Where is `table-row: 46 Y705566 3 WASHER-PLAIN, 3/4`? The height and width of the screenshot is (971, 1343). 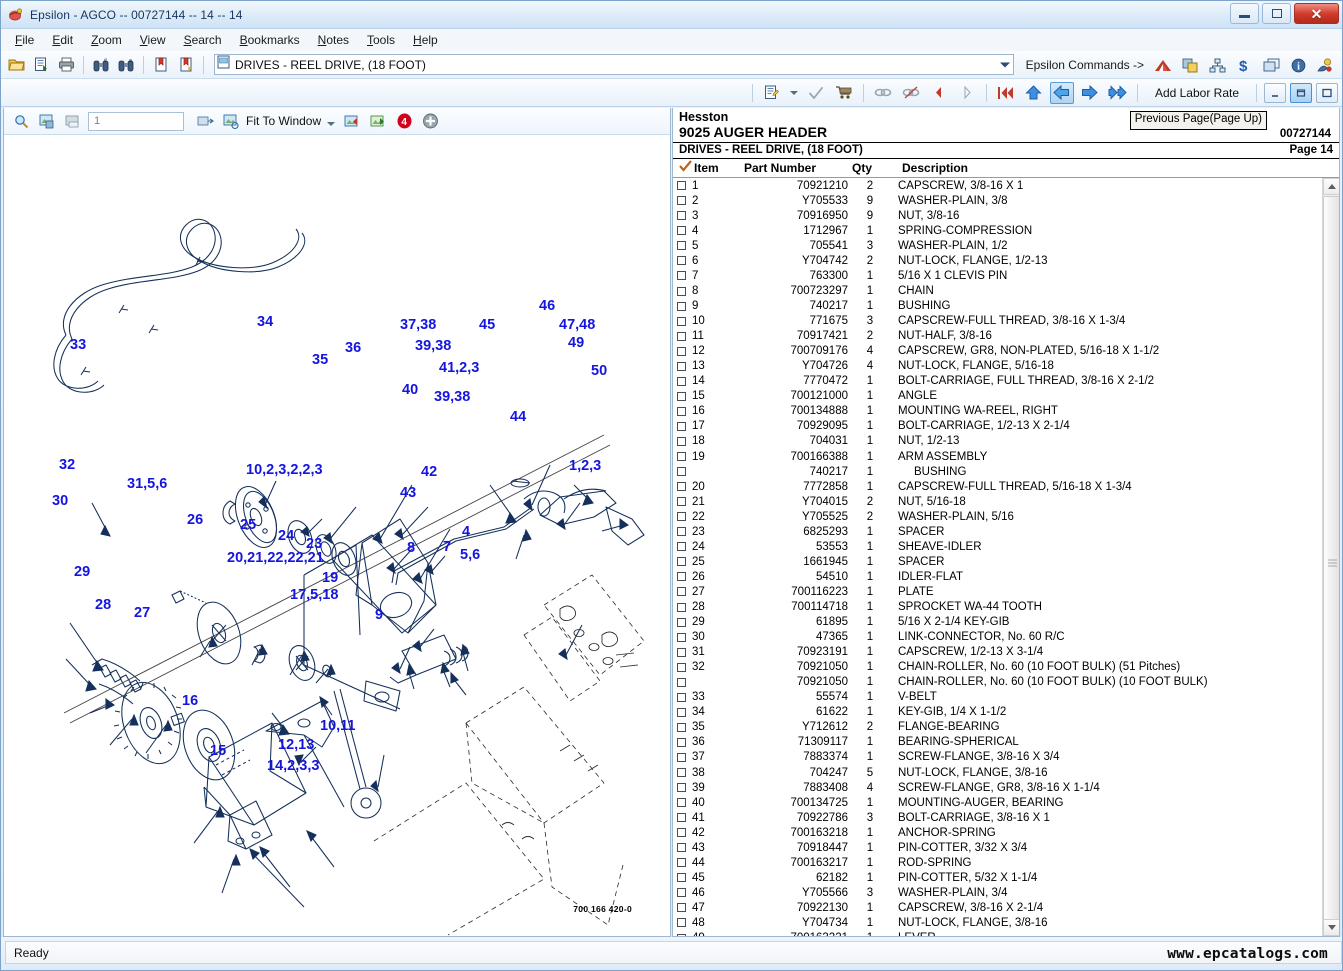 table-row: 46 Y705566 3 WASHER-PLAIN, 3/4 is located at coordinates (997, 892).